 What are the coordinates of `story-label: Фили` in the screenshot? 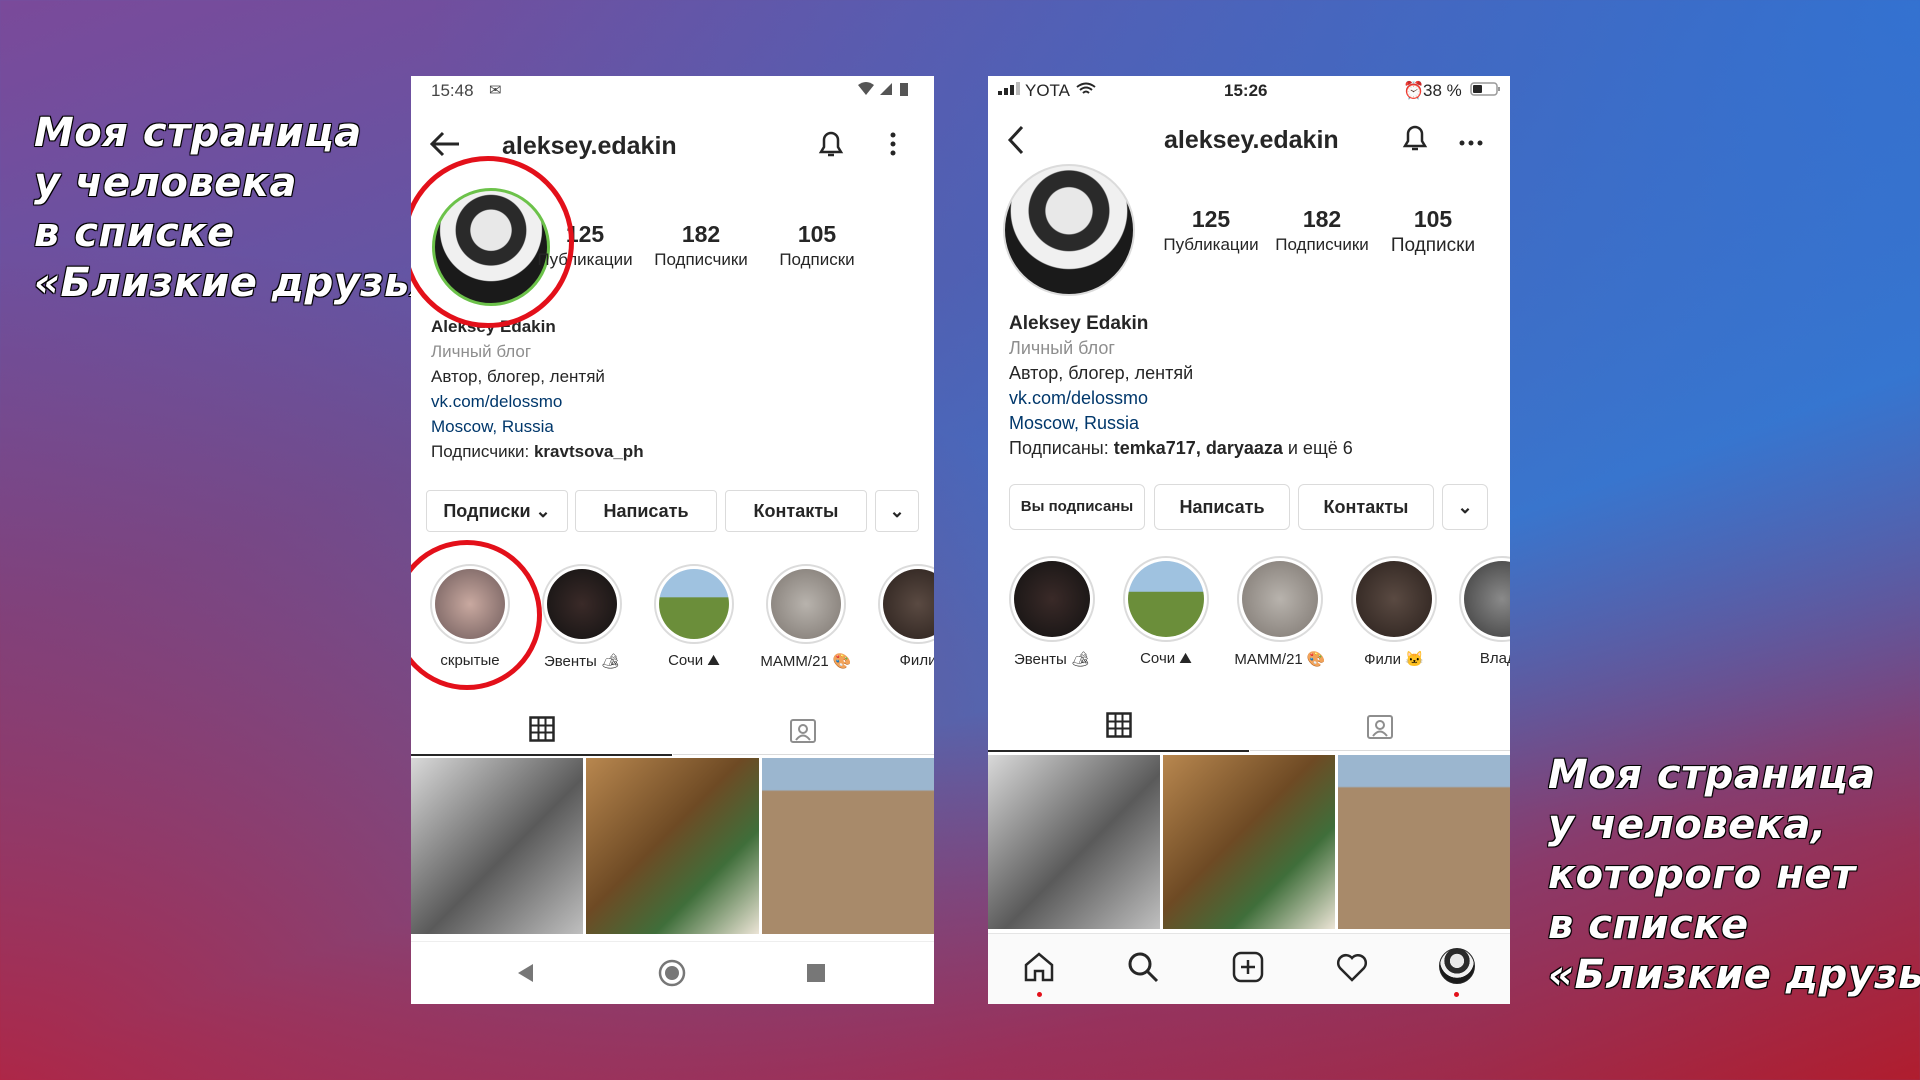 It's located at (916, 660).